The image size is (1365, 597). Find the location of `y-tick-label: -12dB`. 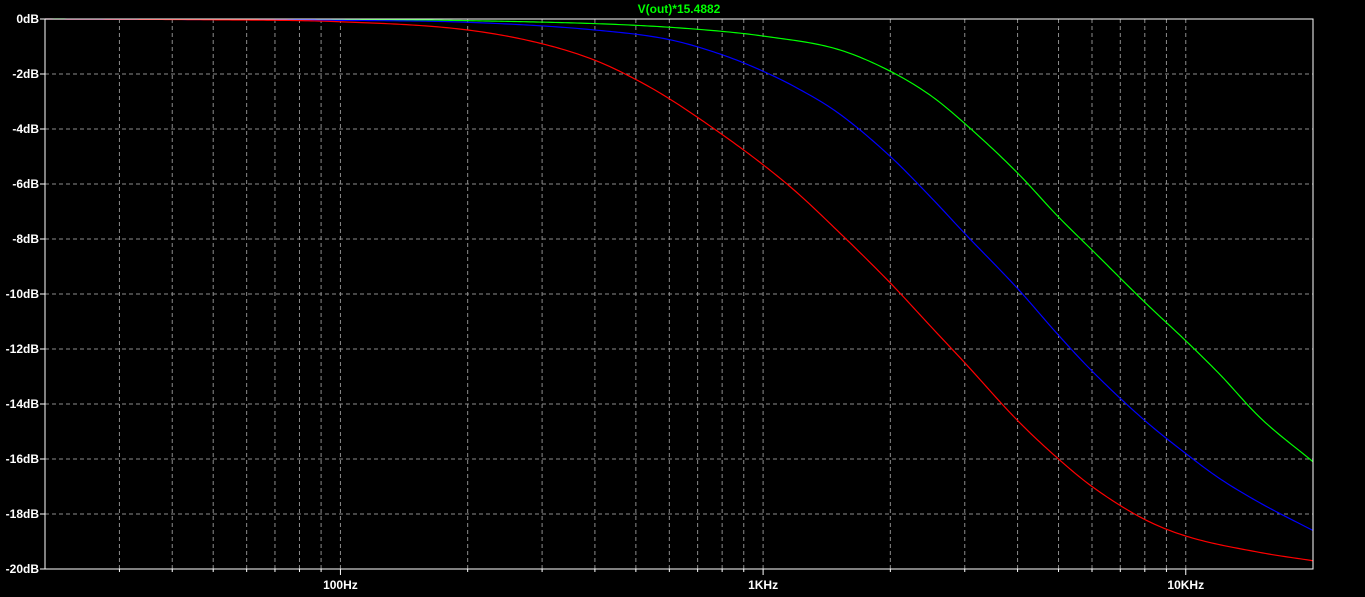

y-tick-label: -12dB is located at coordinates (23, 349).